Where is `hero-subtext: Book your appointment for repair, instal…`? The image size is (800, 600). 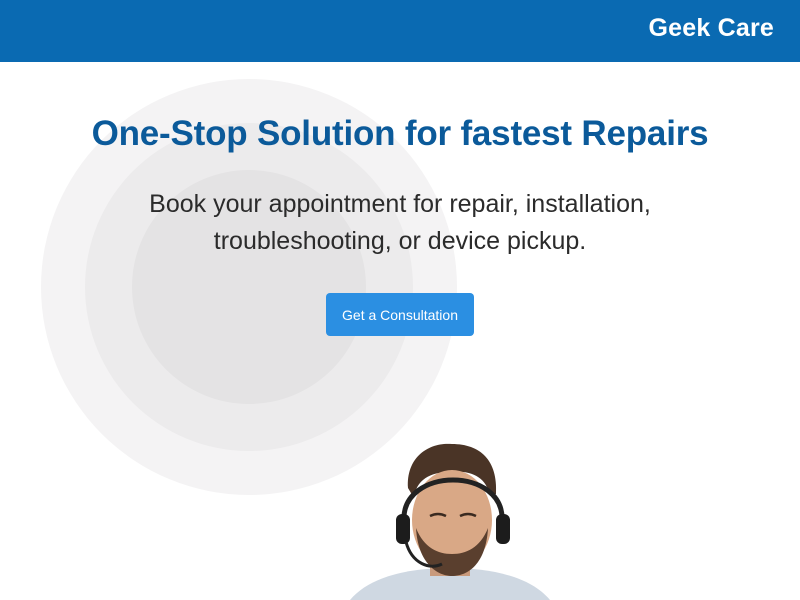
hero-subtext: Book your appointment for repair, instal… is located at coordinates (400, 223).